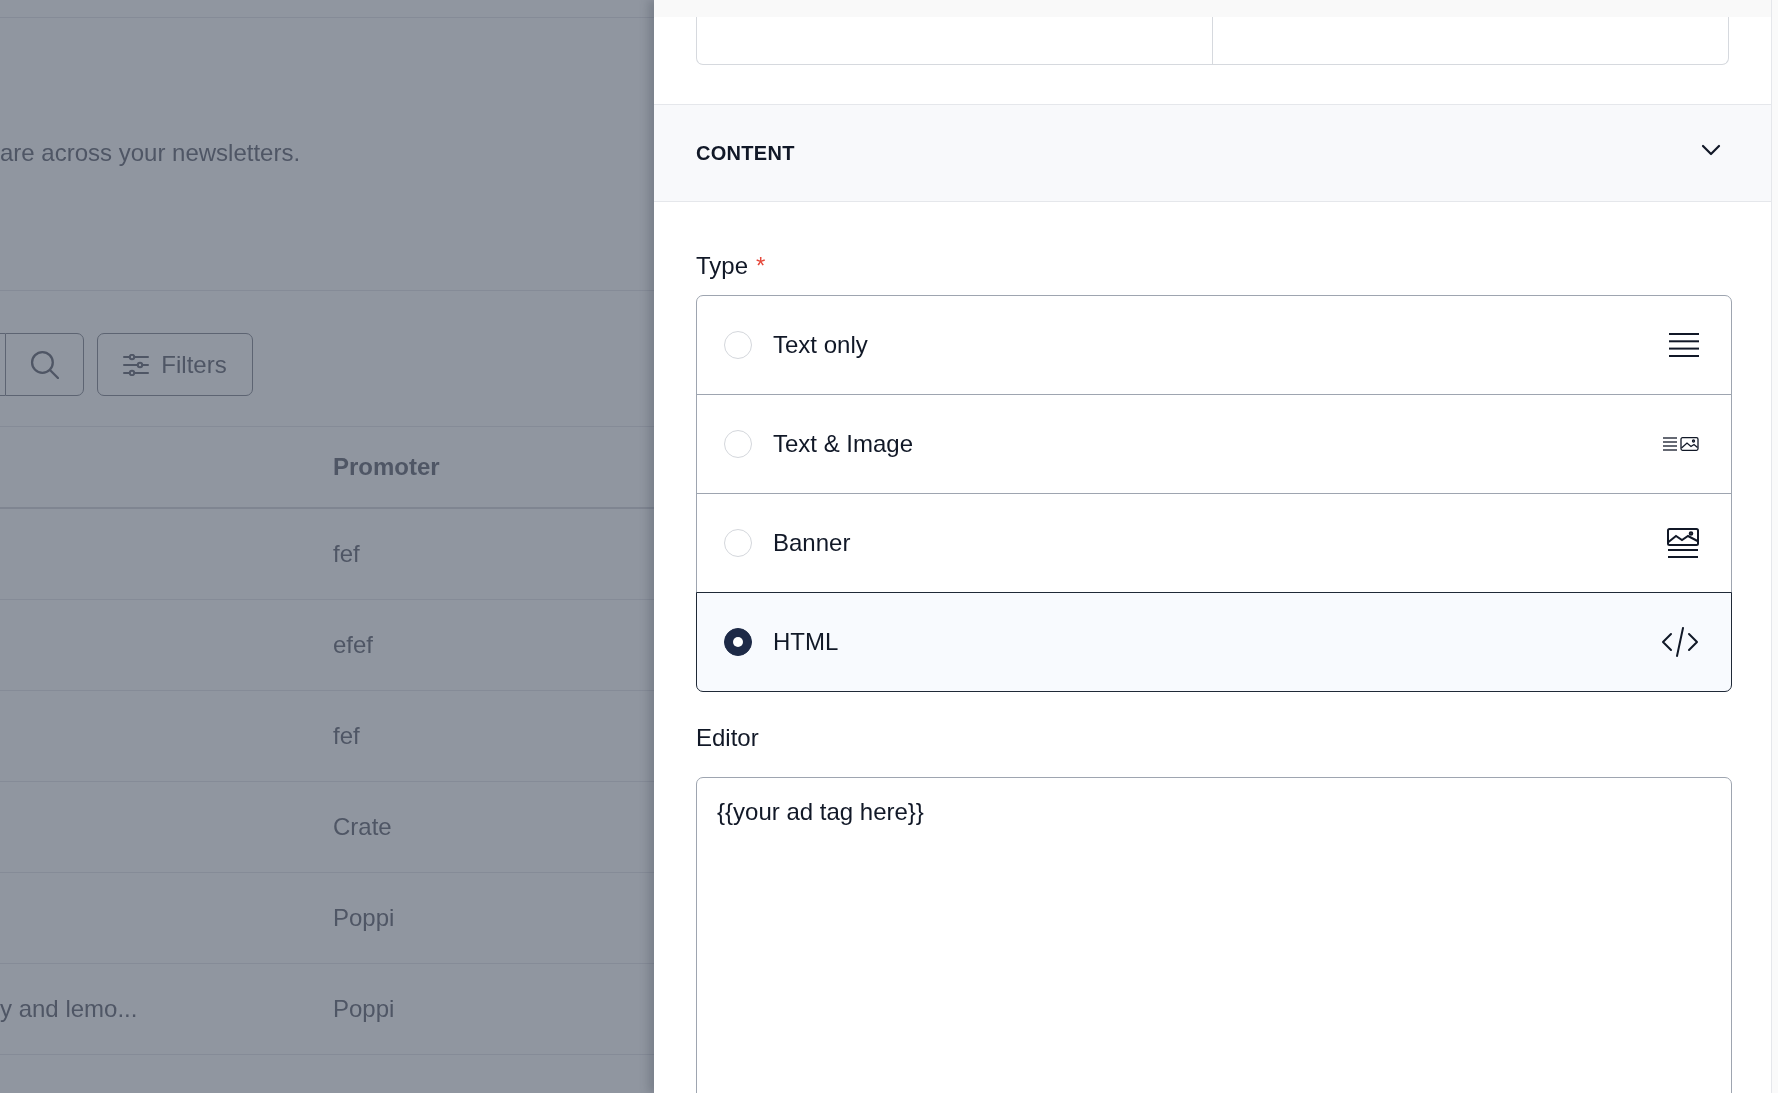 The height and width of the screenshot is (1093, 1778). I want to click on section-header: CONTENT, so click(1212, 153).